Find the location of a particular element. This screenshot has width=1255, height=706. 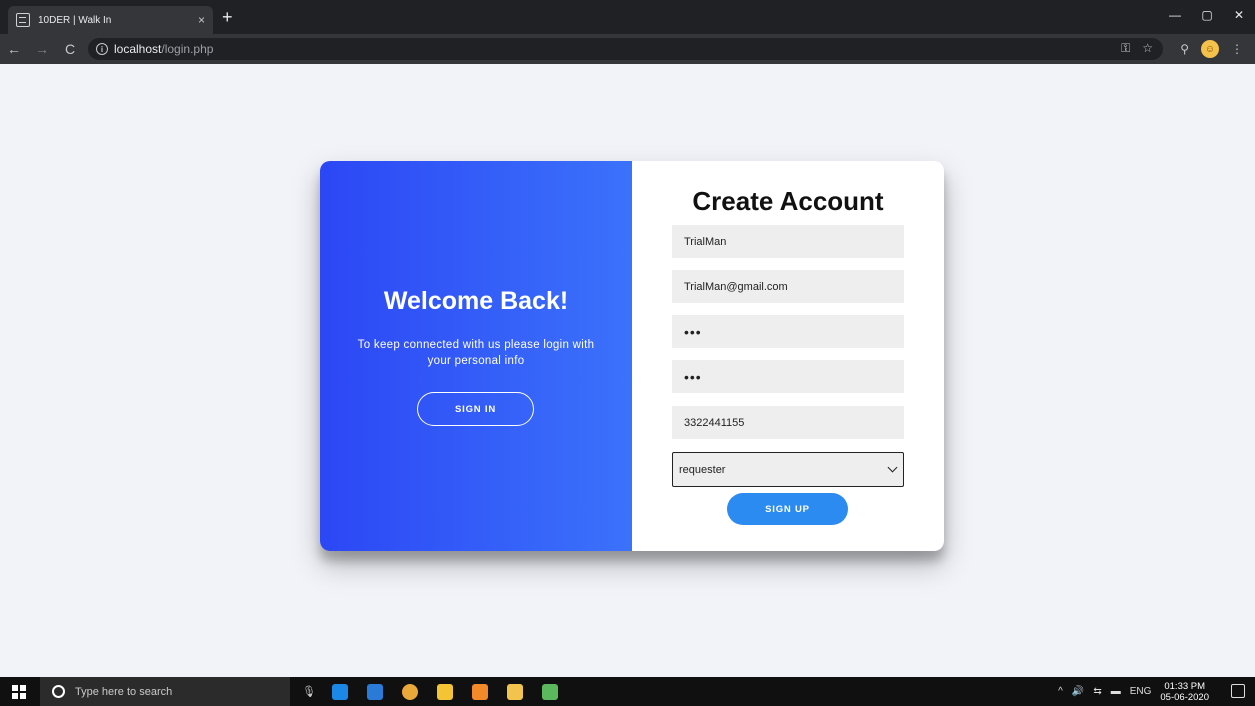

microphone-icon: 🎙 is located at coordinates (309, 691).